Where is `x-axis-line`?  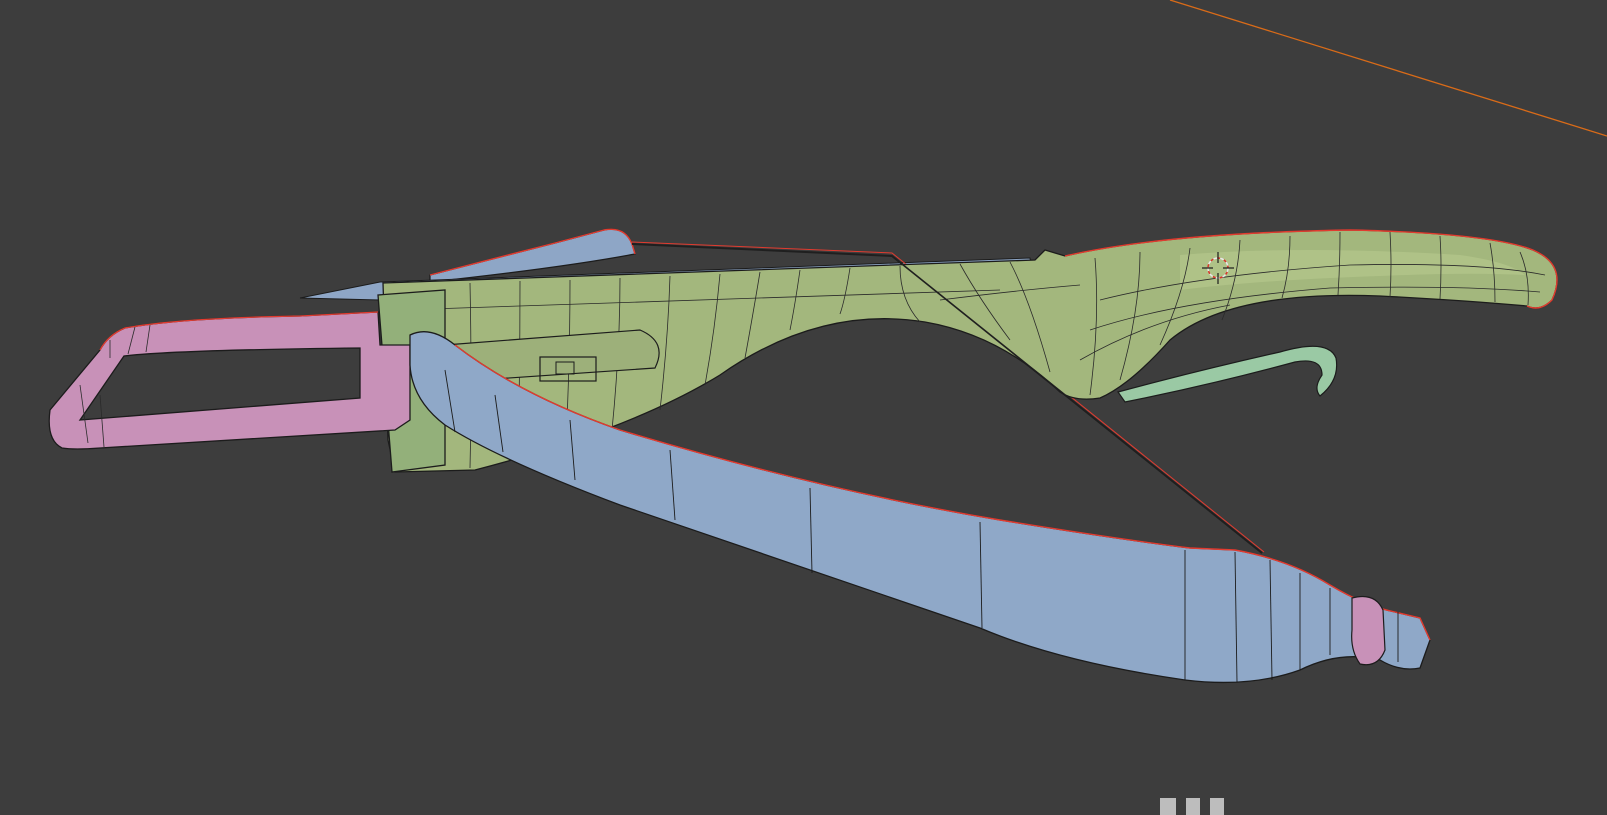
x-axis-line is located at coordinates (1388, 68).